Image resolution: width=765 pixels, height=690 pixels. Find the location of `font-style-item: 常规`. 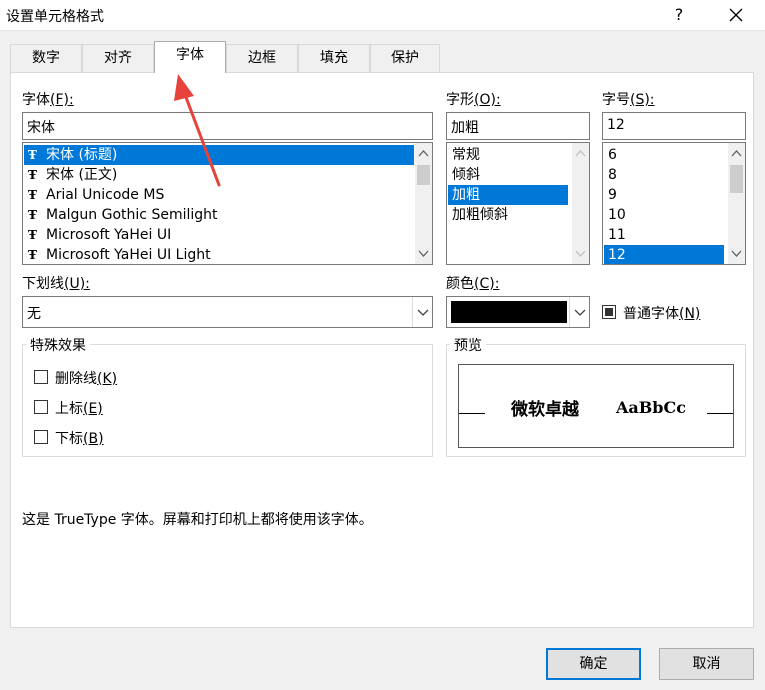

font-style-item: 常规 is located at coordinates (508, 155).